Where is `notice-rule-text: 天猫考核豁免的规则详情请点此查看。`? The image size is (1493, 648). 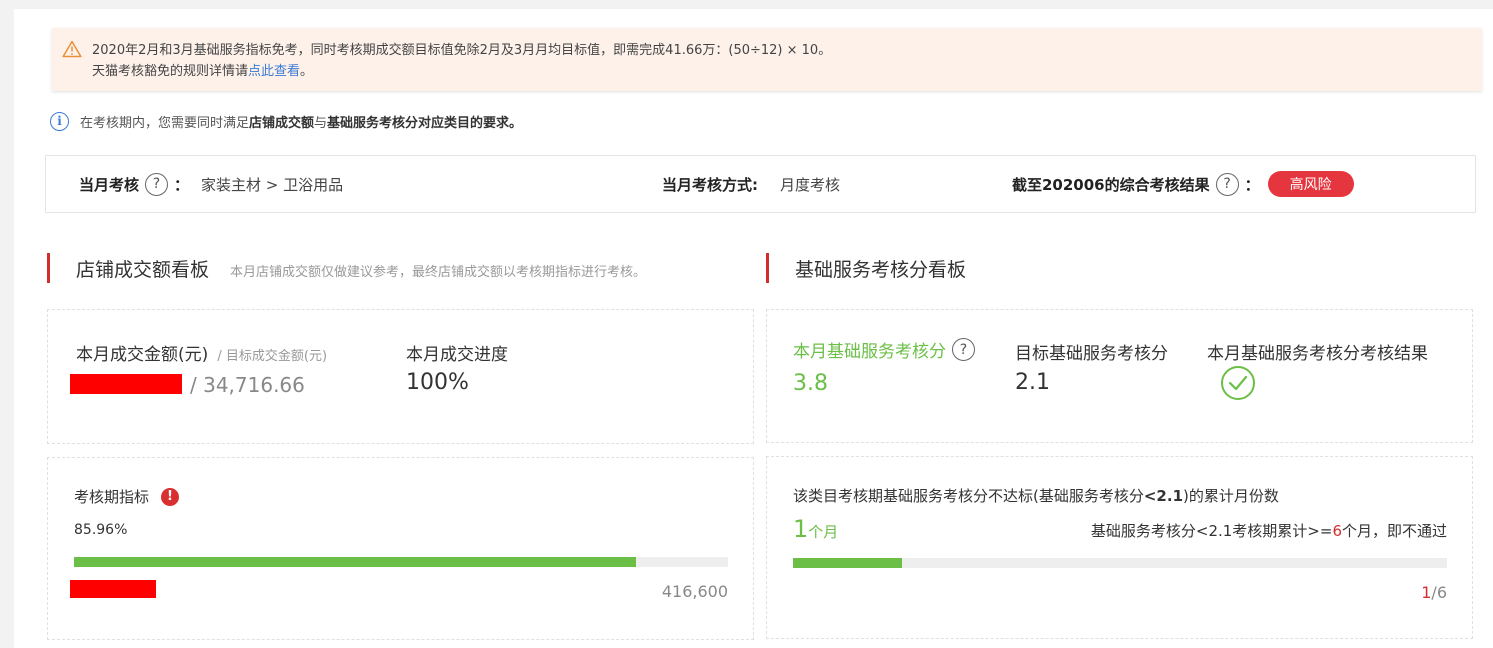 notice-rule-text: 天猫考核豁免的规则详情请点此查看。 is located at coordinates (202, 69).